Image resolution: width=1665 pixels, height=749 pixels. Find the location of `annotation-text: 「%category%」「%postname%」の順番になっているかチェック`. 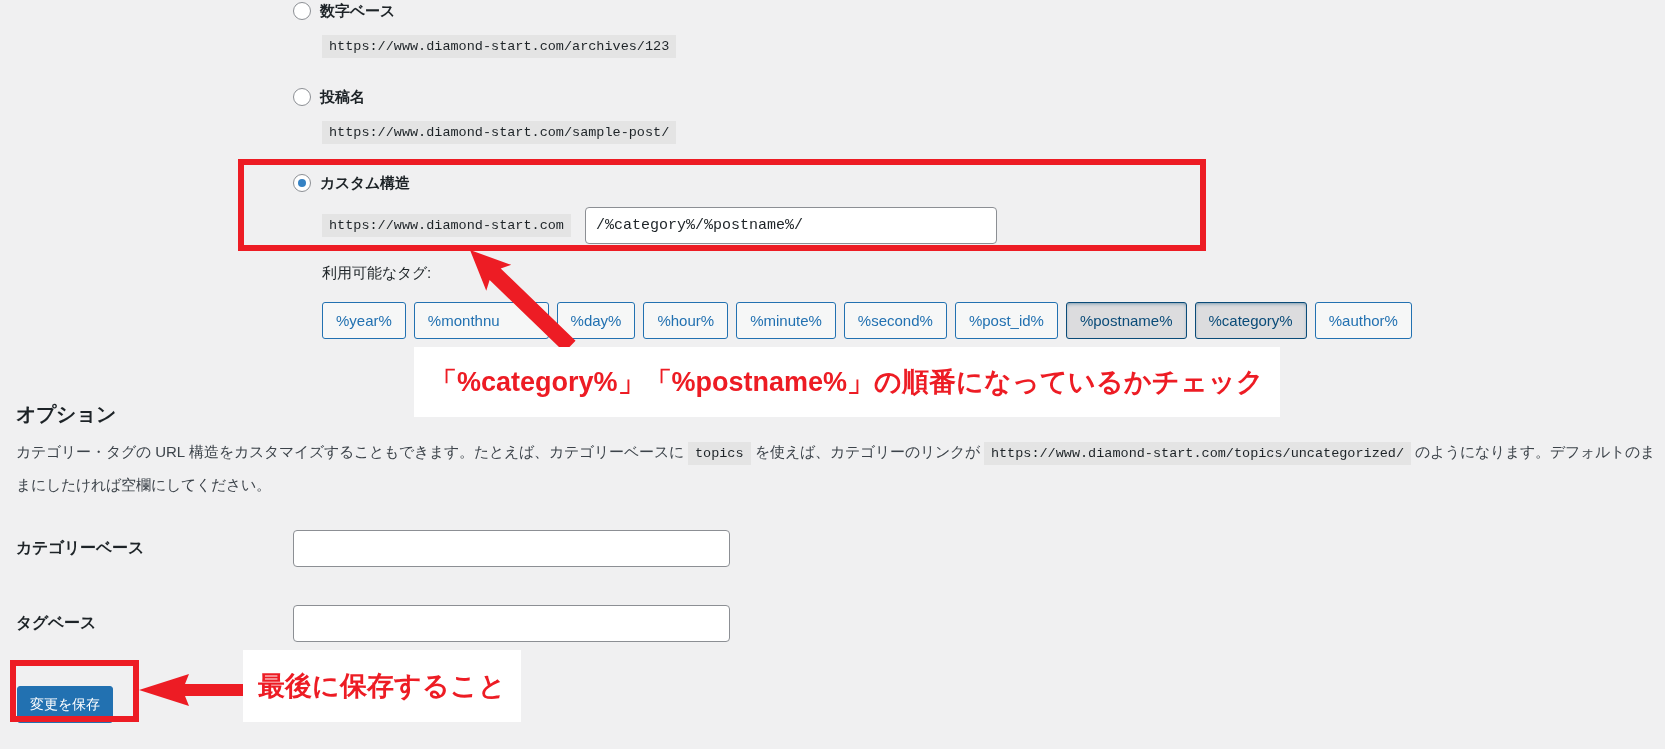

annotation-text: 「%category%」「%postname%」の順番になっているかチェック is located at coordinates (847, 382).